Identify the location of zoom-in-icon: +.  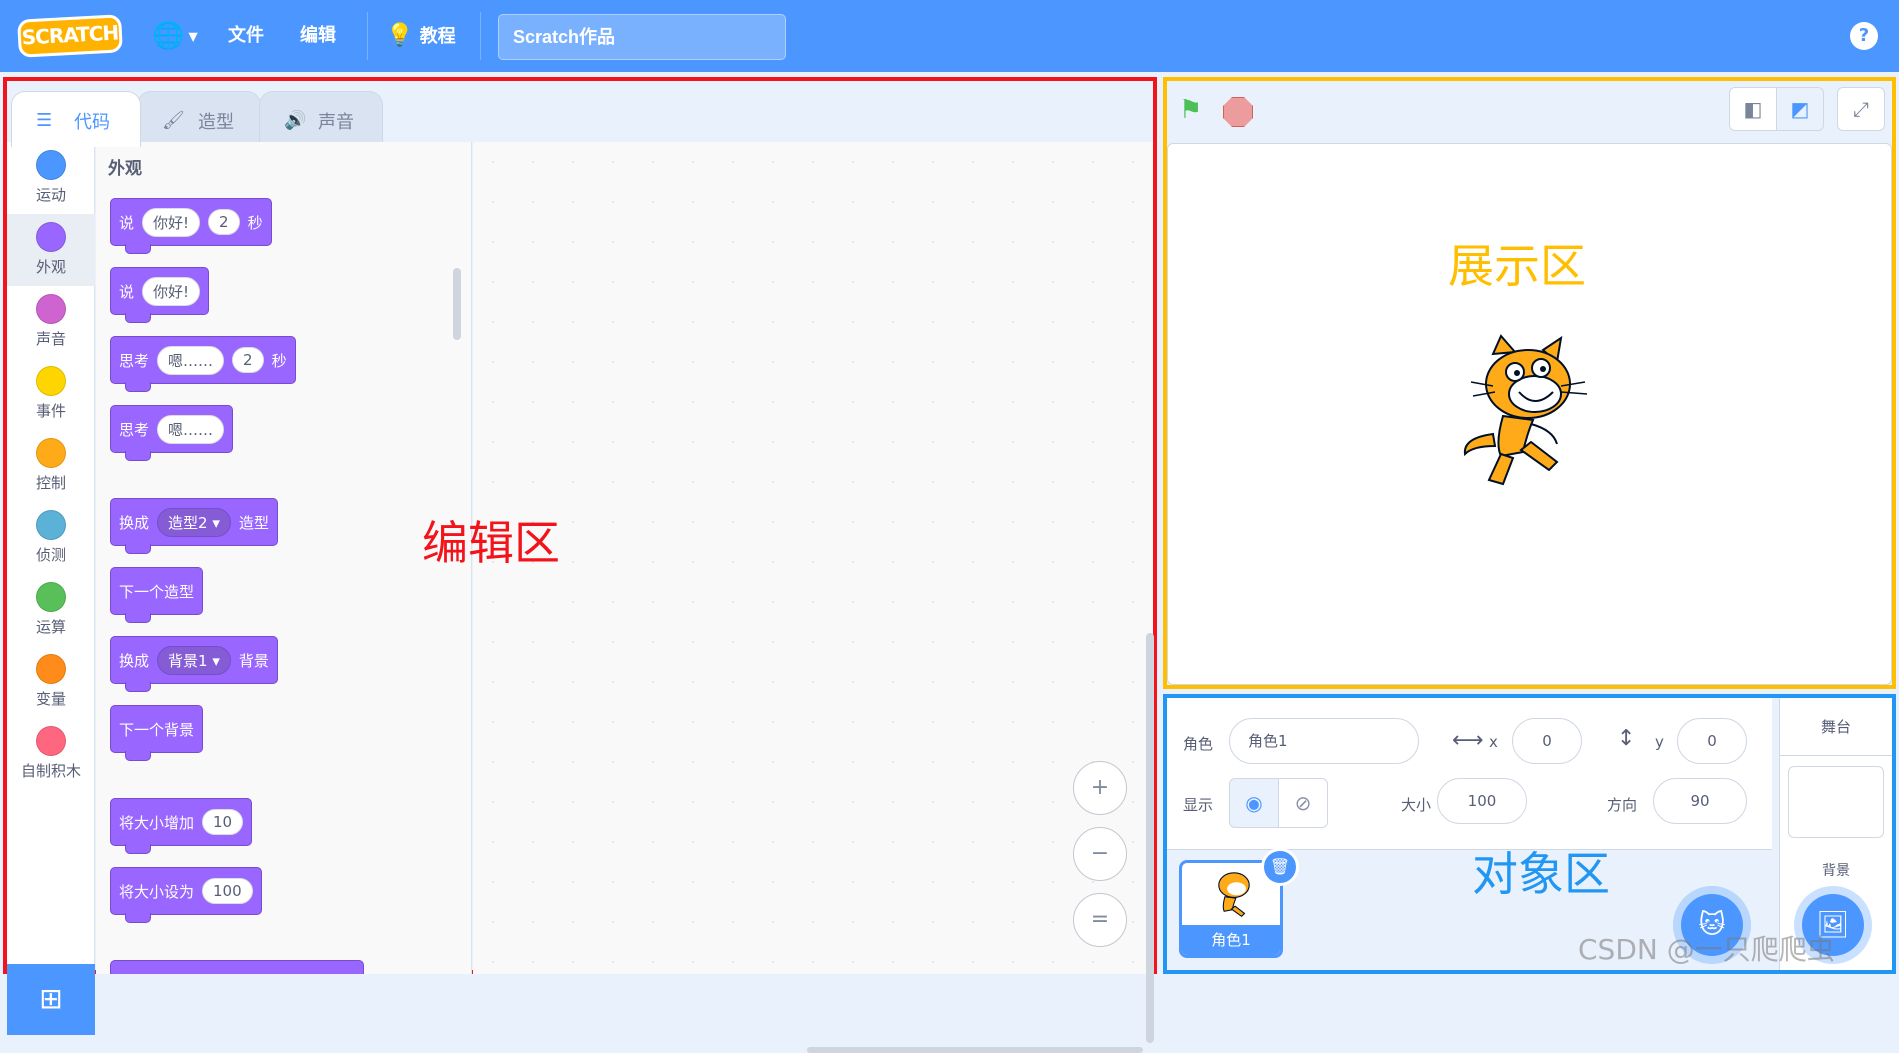
(1100, 787).